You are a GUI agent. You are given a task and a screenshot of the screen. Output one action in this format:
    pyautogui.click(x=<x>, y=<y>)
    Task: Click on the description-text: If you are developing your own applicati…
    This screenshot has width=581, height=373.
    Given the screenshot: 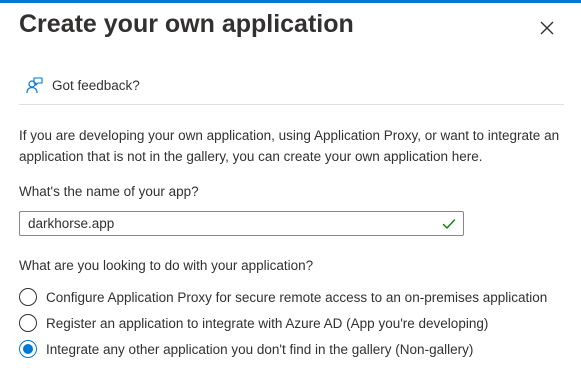 What is the action you would take?
    pyautogui.click(x=289, y=146)
    